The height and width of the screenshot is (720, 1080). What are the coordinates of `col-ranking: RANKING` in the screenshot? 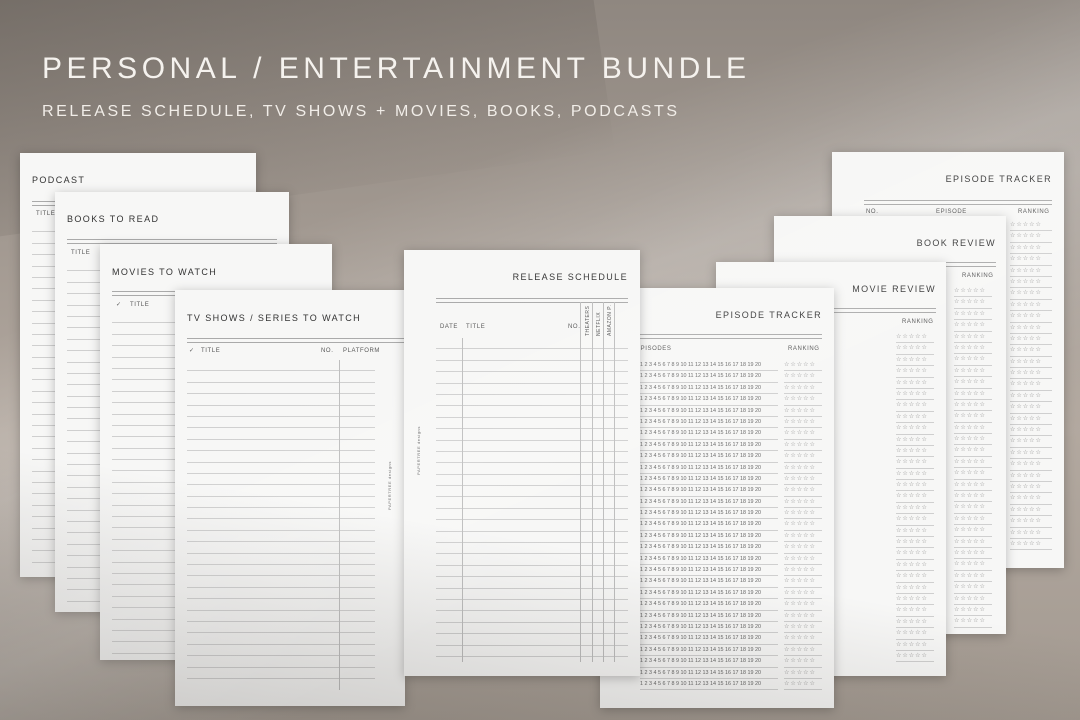 It's located at (918, 322).